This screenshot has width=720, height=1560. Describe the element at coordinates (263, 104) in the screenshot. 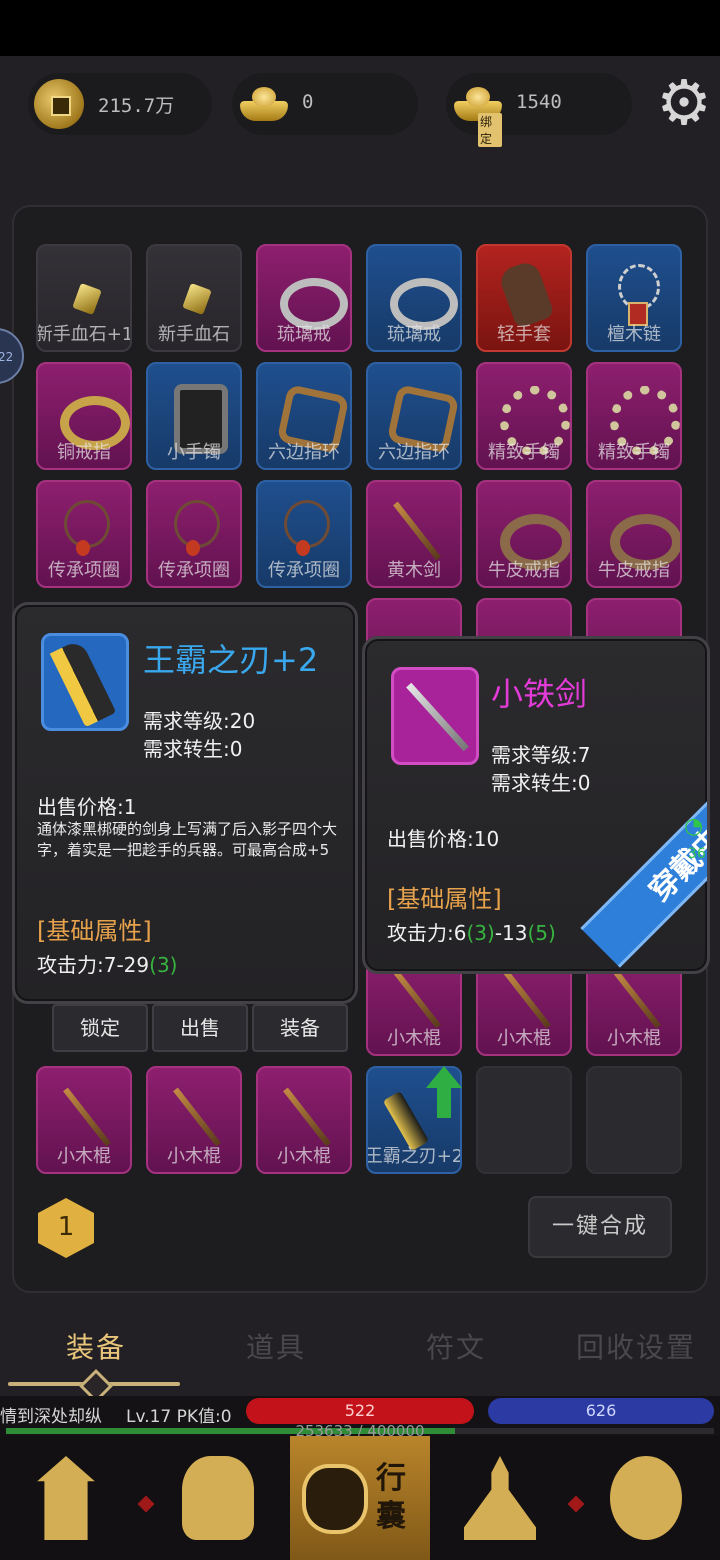

I see `gold-ingot-icon` at that location.